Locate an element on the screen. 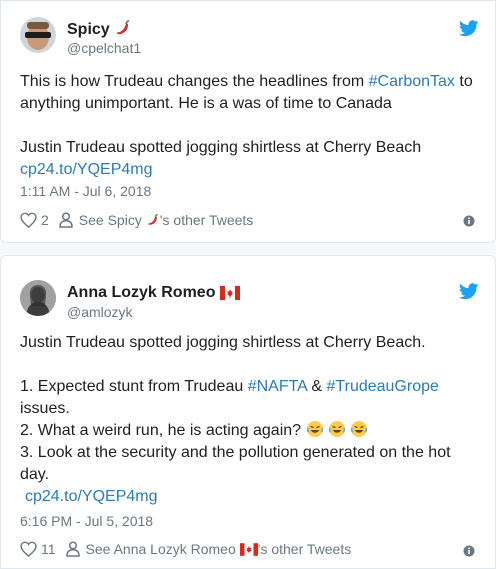 This screenshot has height=569, width=496. hashtag-link: #TrudeauGrope is located at coordinates (383, 386).